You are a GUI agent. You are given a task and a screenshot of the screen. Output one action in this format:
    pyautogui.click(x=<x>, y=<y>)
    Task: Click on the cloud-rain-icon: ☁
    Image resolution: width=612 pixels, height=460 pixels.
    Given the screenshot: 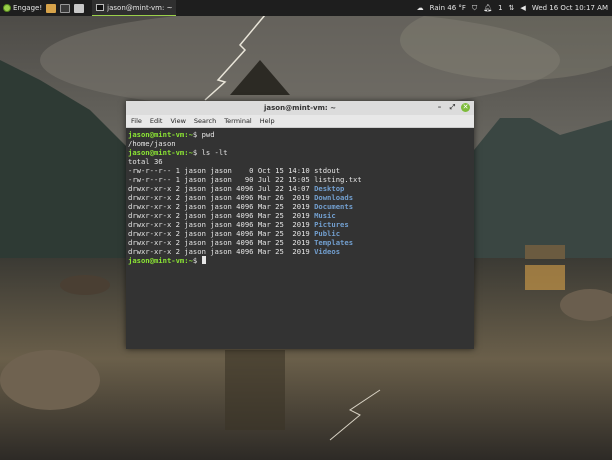 What is the action you would take?
    pyautogui.click(x=420, y=8)
    